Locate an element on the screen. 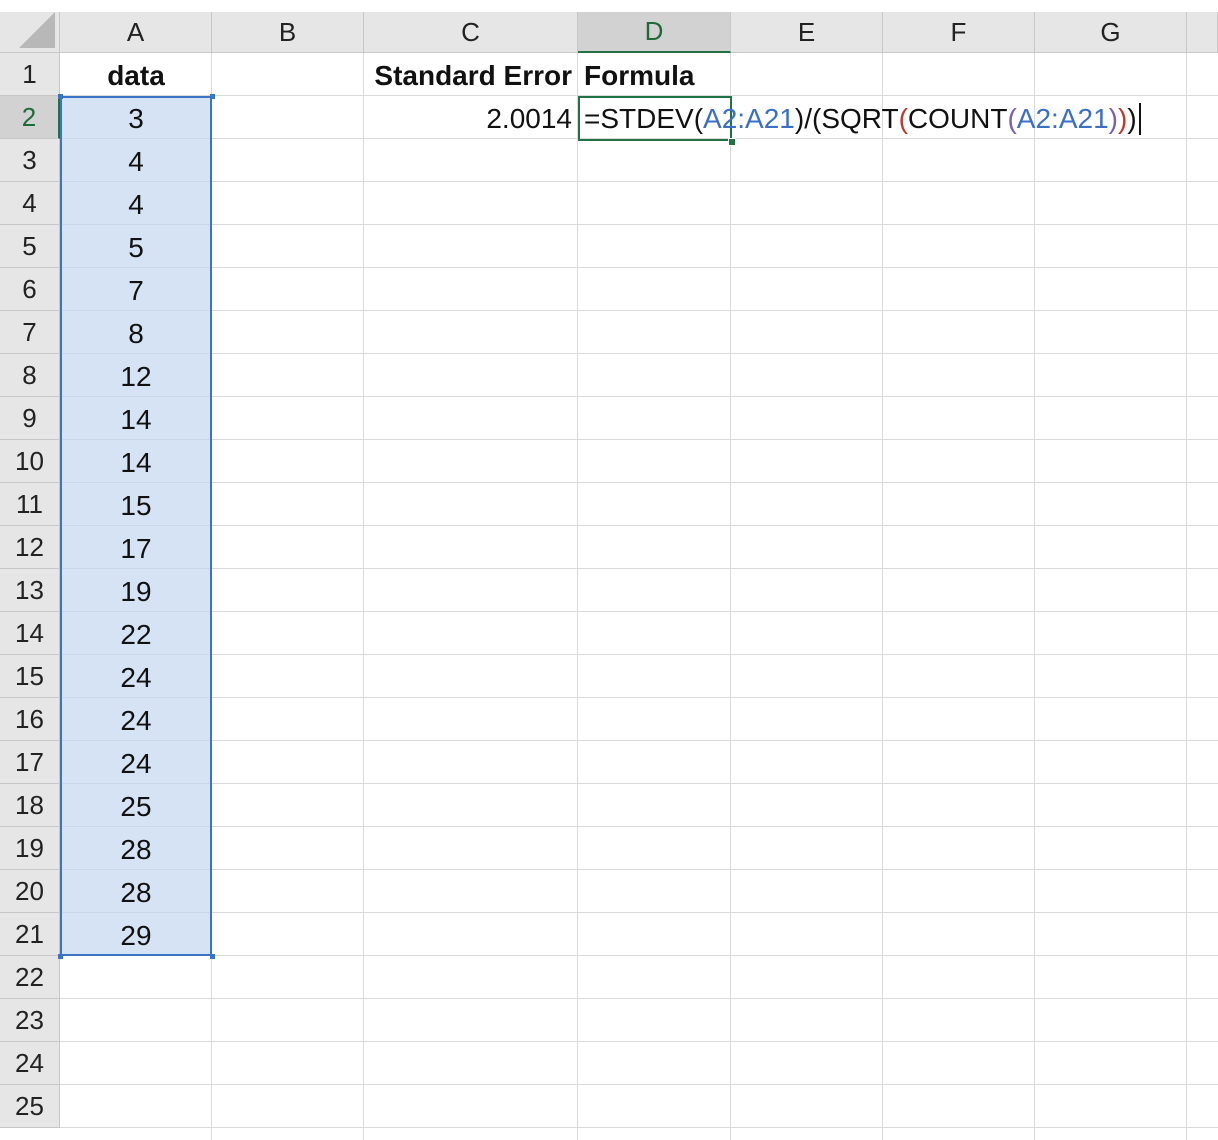 This screenshot has height=1140, width=1218. select-all-triangle-icon is located at coordinates (37, 30).